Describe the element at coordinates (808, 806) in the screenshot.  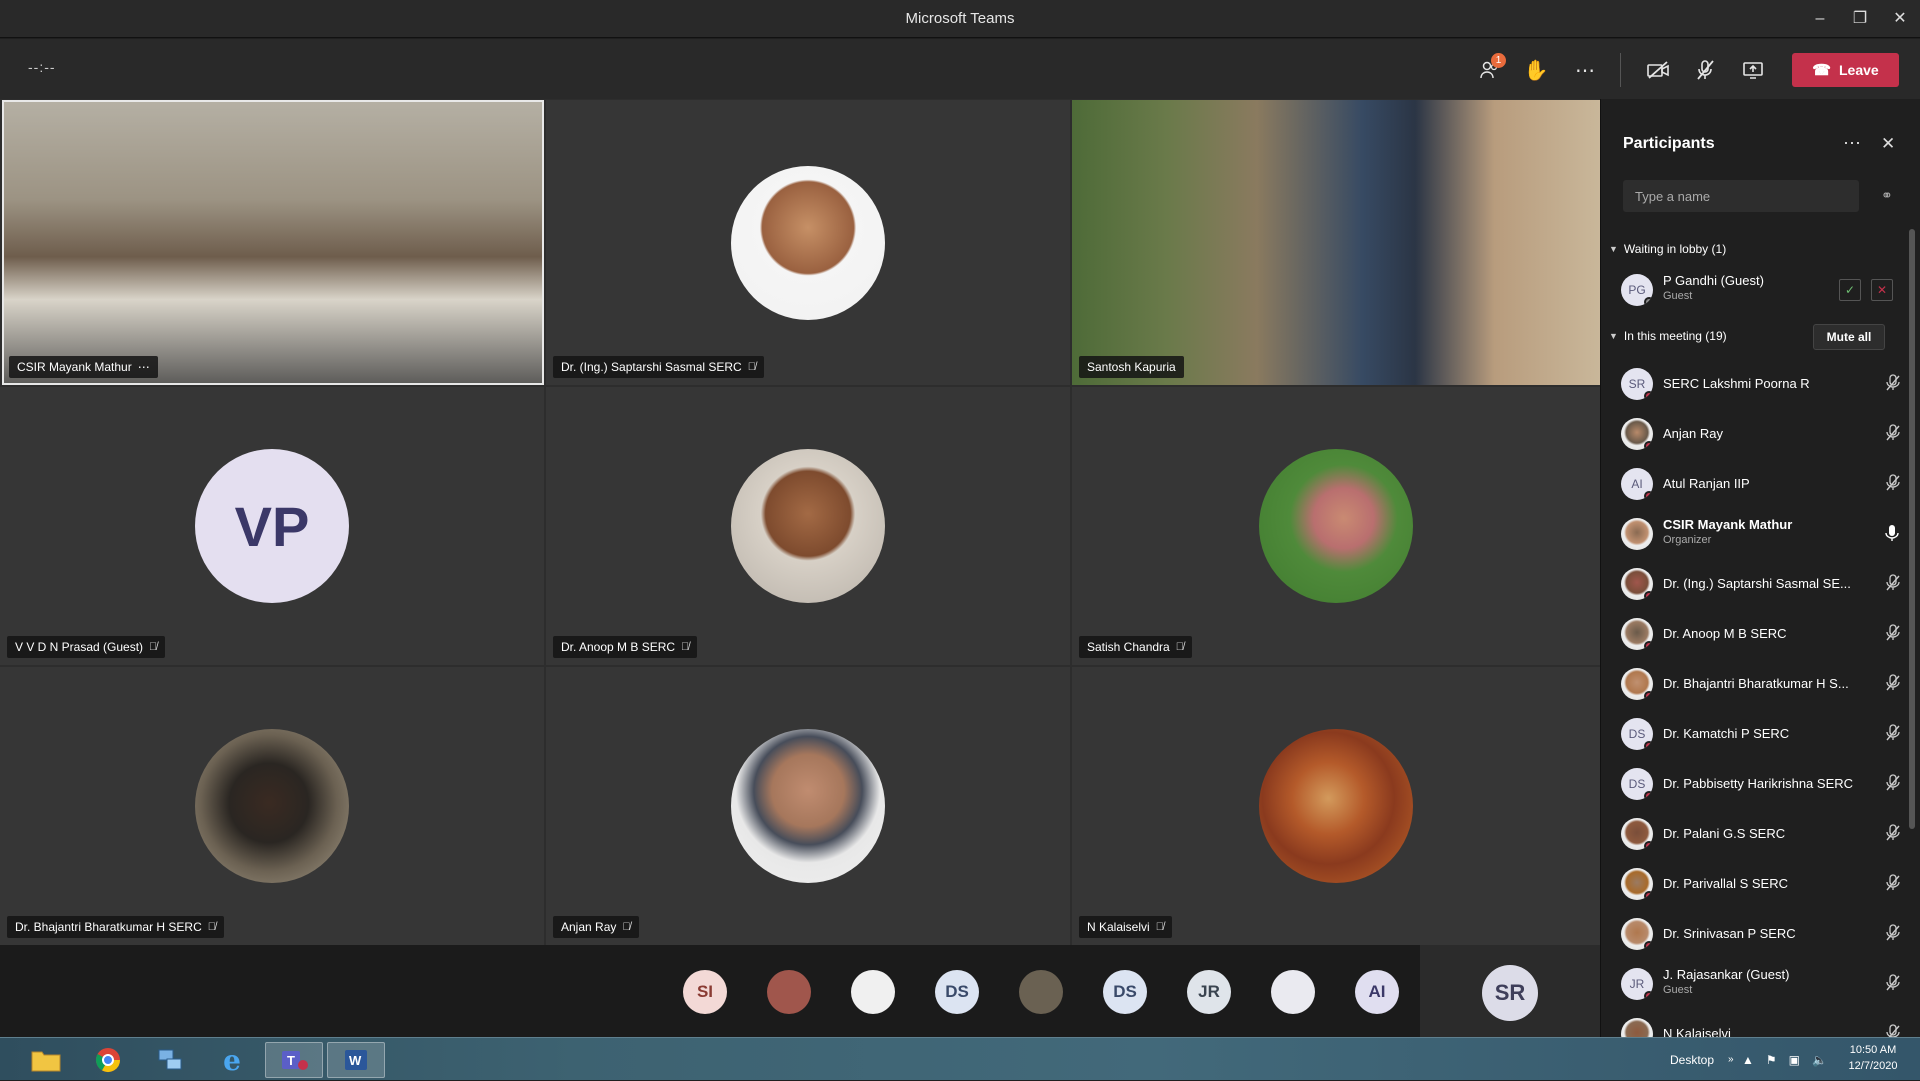
I see `video-tile-anjan-ray: Anjan Ray 🎙̸` at that location.